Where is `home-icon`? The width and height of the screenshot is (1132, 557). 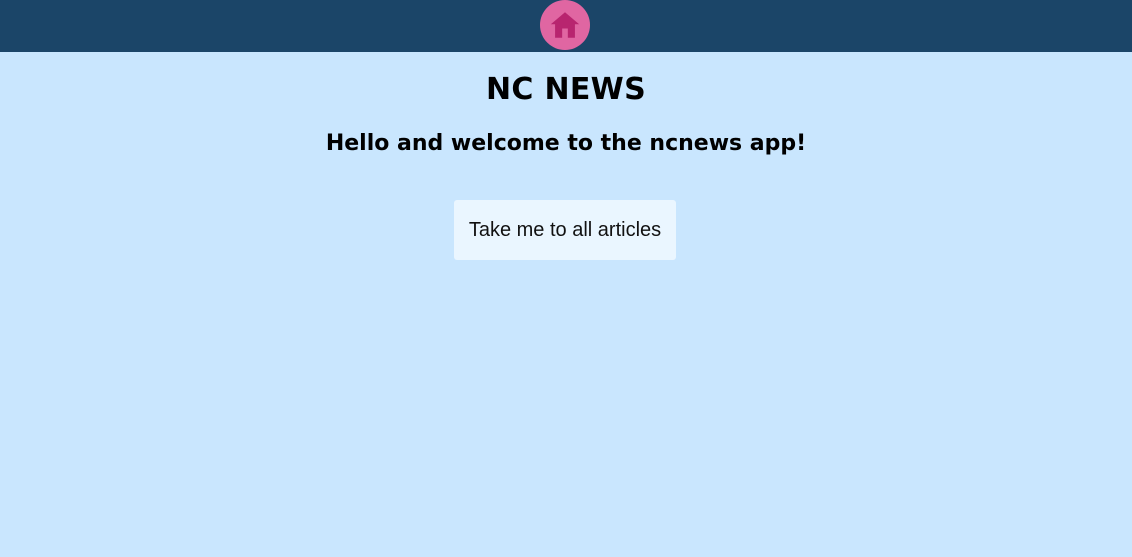
home-icon is located at coordinates (565, 25).